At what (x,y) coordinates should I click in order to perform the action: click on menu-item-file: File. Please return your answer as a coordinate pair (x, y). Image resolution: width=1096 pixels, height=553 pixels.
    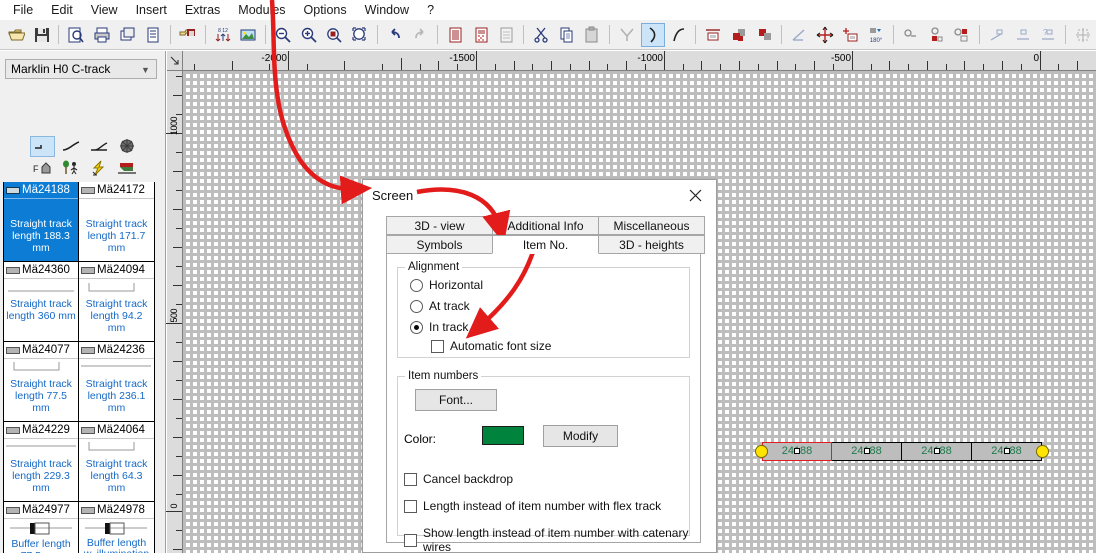
    Looking at the image, I should click on (23, 10).